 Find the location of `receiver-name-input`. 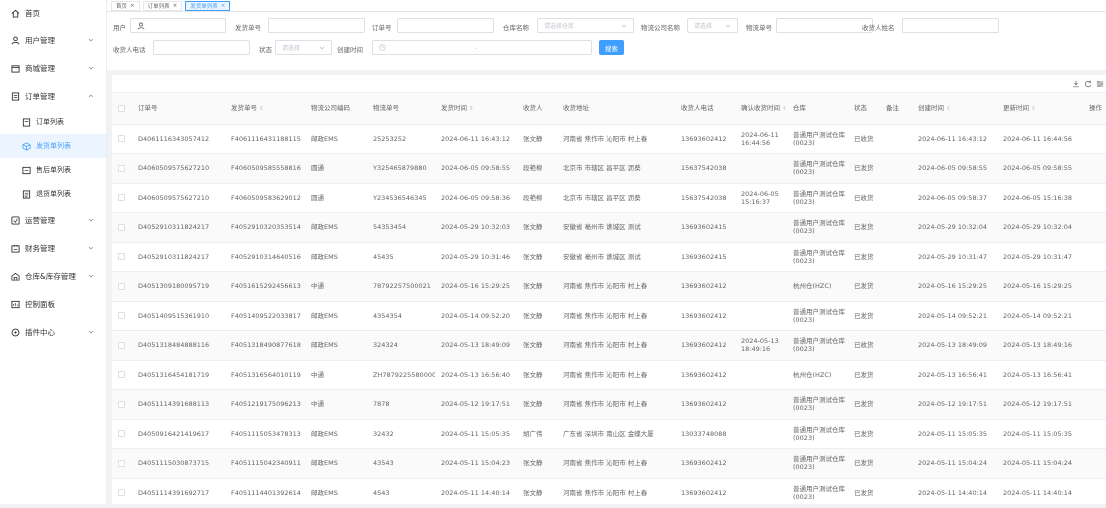

receiver-name-input is located at coordinates (950, 25).